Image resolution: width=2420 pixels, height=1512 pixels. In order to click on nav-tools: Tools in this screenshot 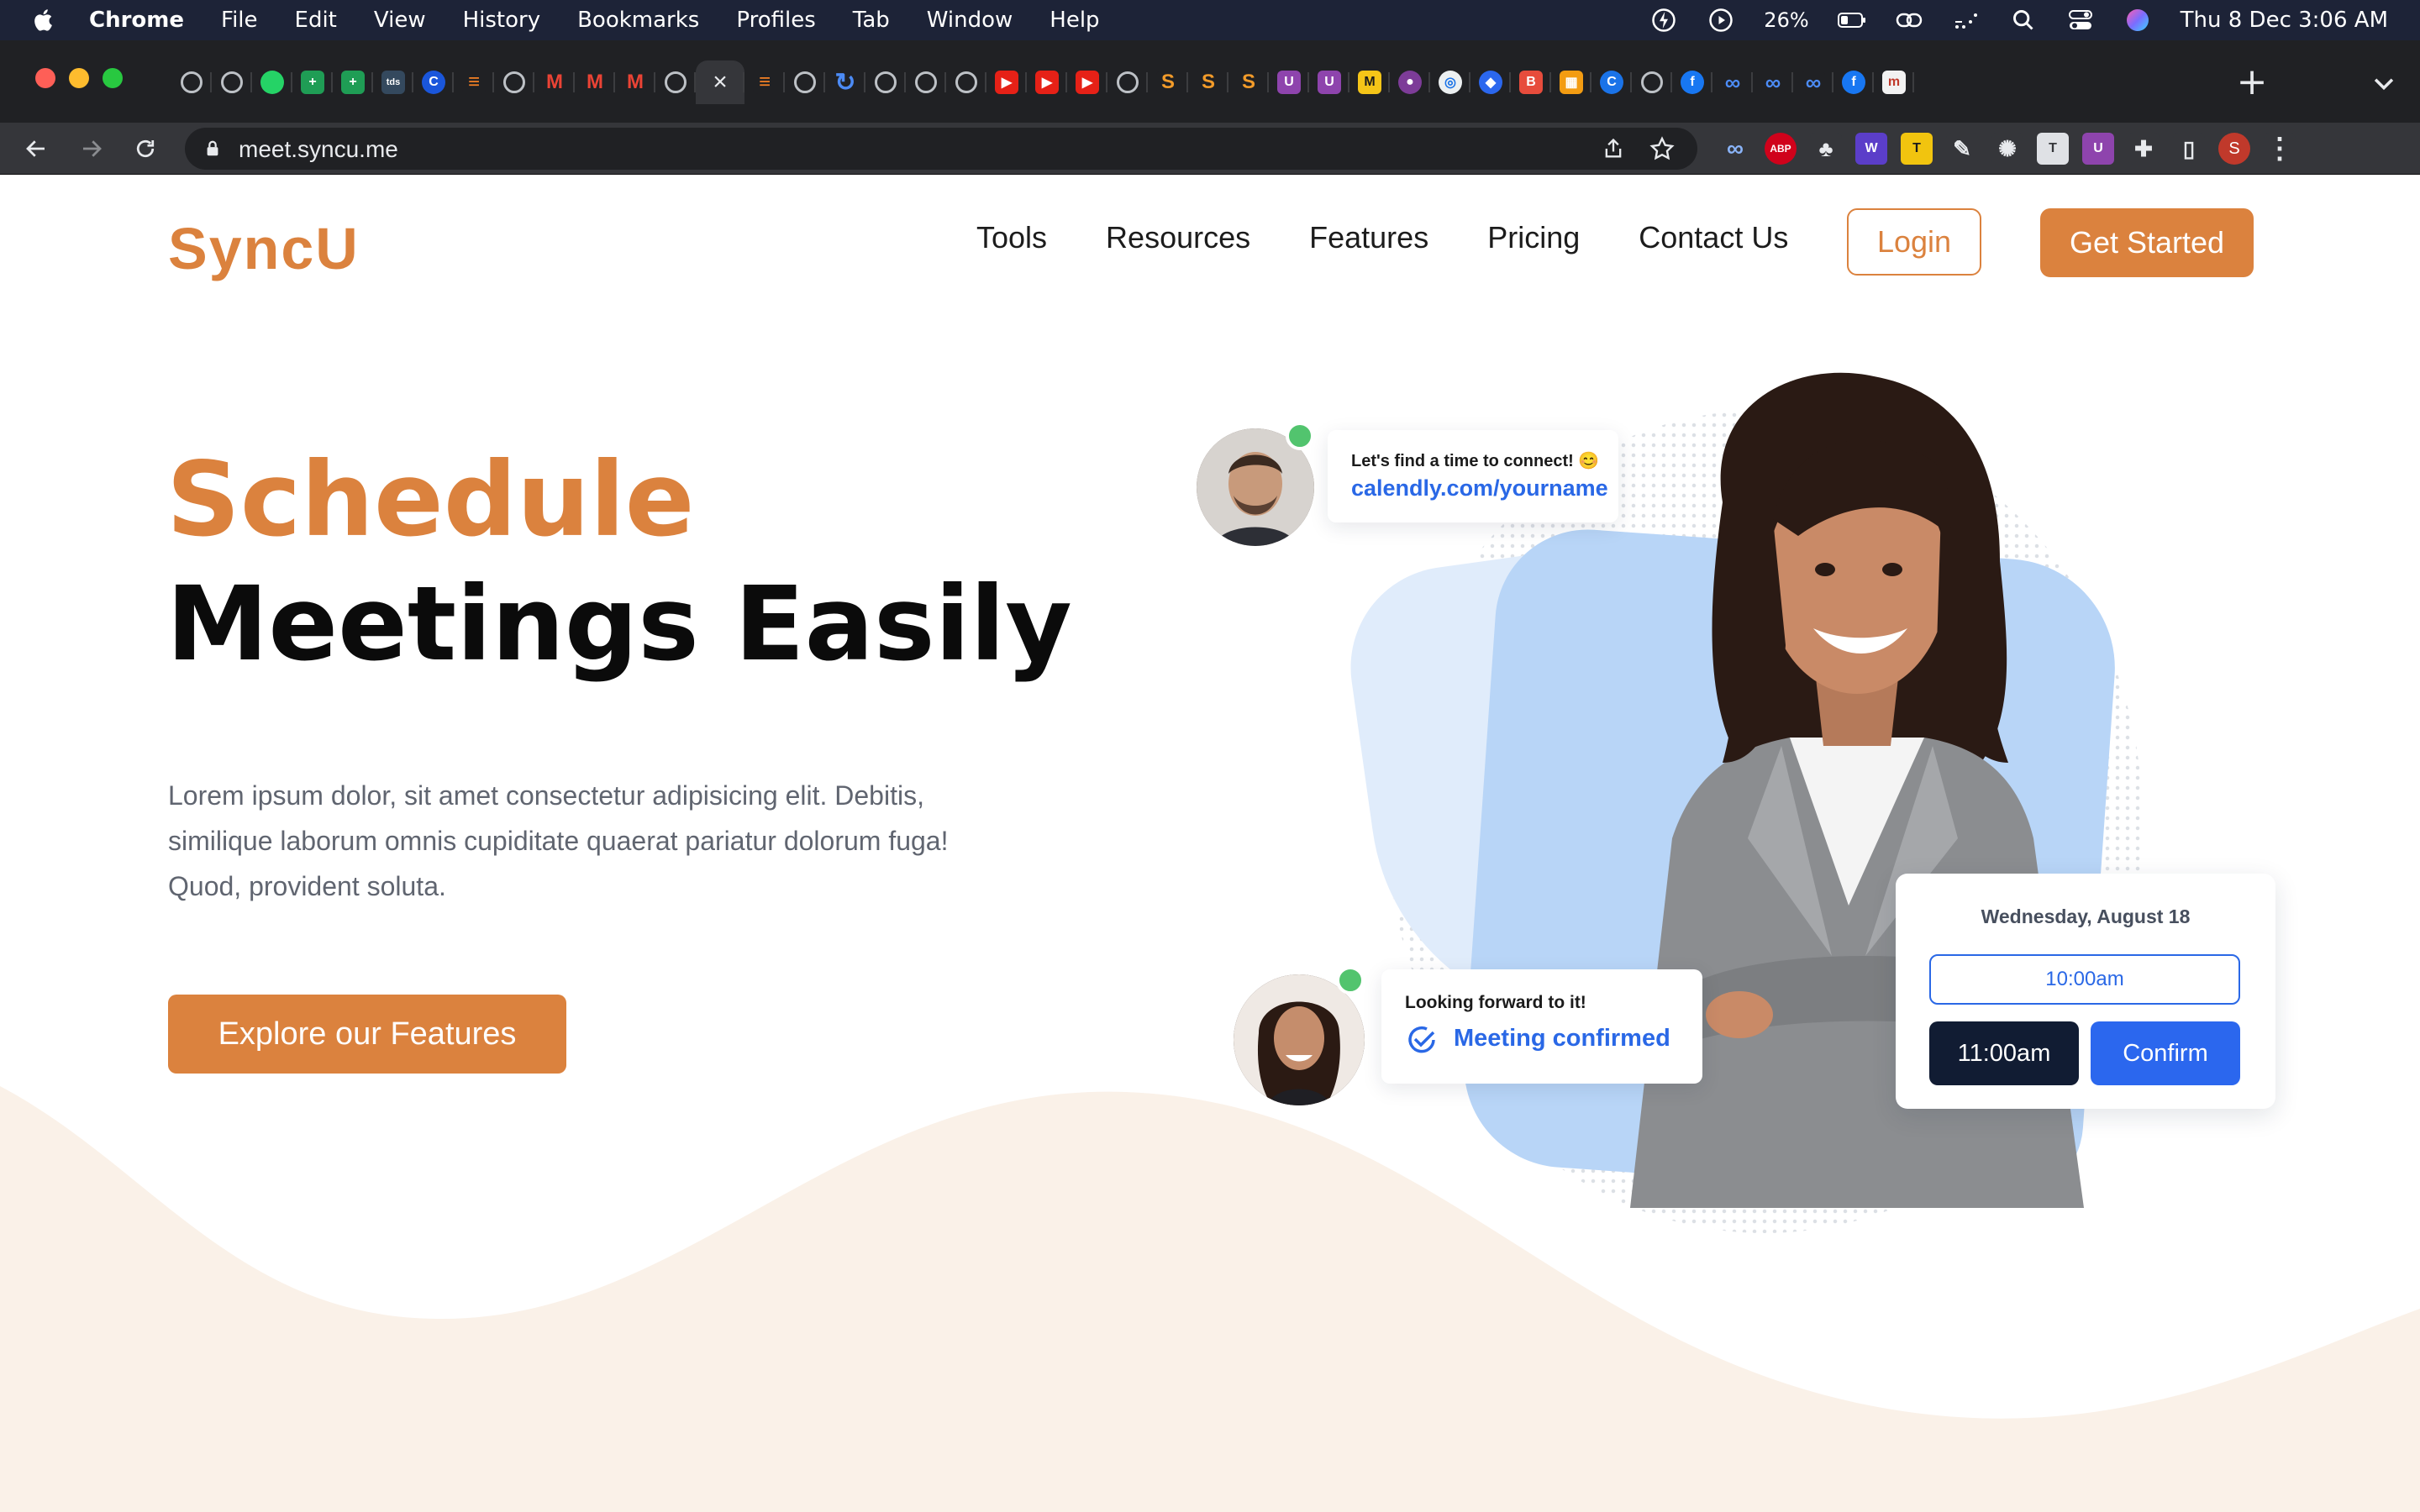, I will do `click(1012, 237)`.